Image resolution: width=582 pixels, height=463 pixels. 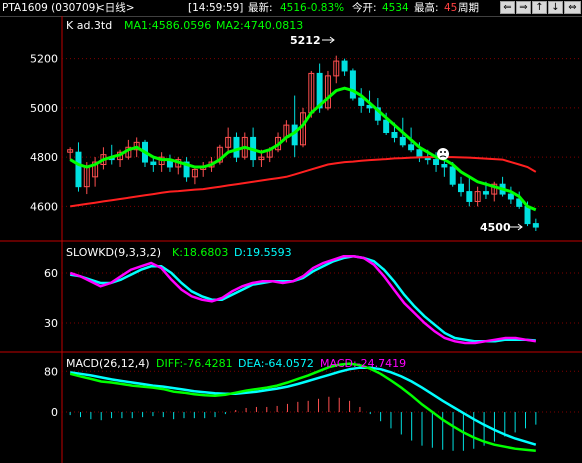 I want to click on ma1-label: MA1:4586.0596, so click(x=167, y=25).